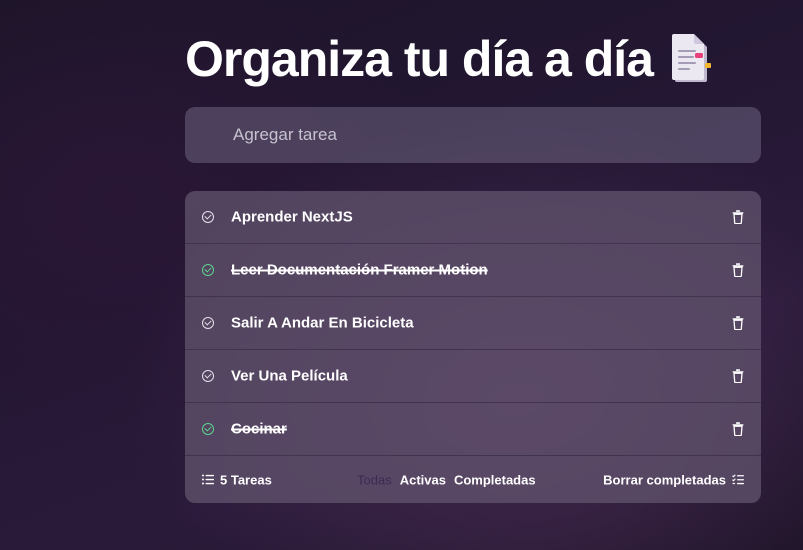 This screenshot has height=550, width=803. Describe the element at coordinates (664, 479) in the screenshot. I see `clear-completed-label: Borrar completadas` at that location.